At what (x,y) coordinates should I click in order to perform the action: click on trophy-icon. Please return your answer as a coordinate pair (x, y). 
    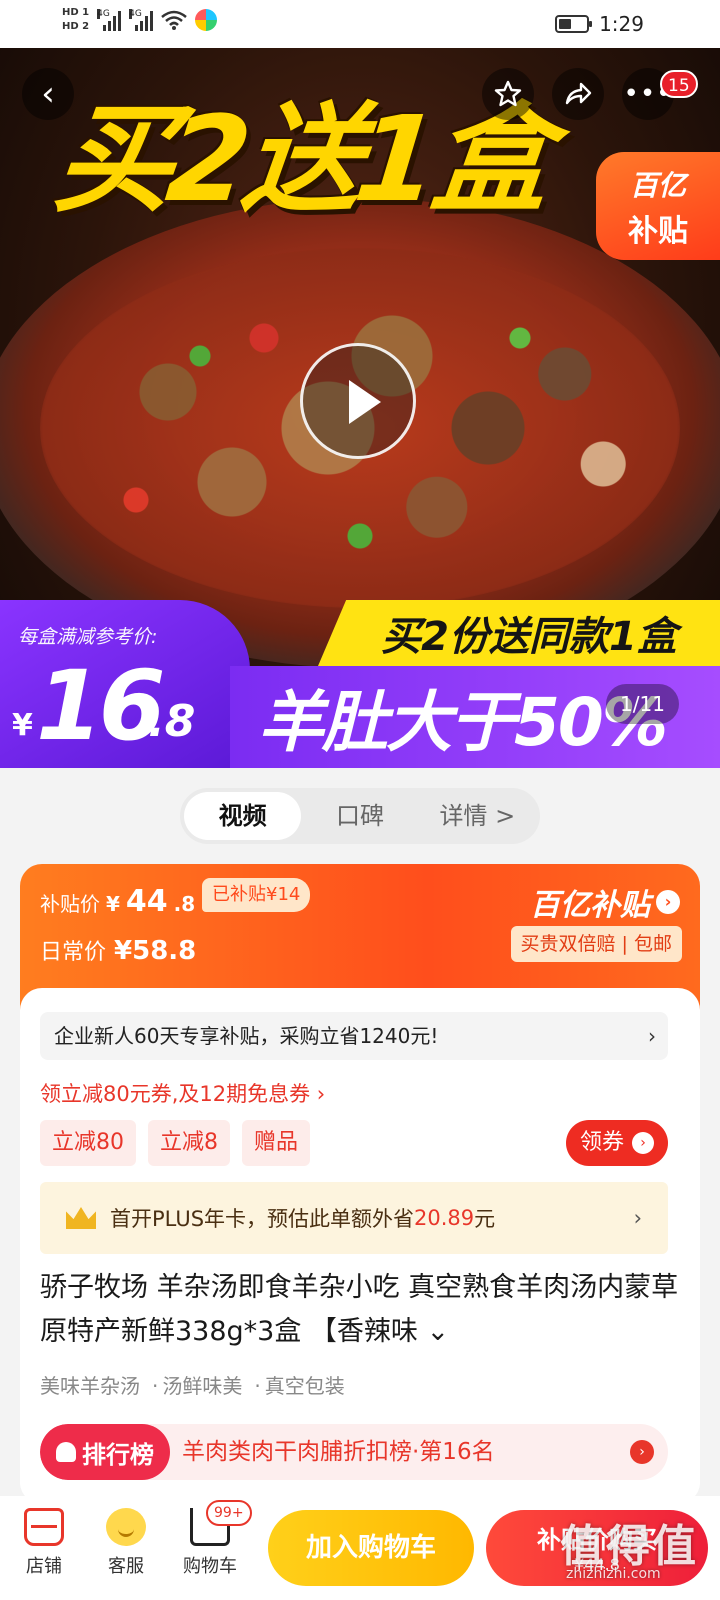
    Looking at the image, I should click on (66, 1452).